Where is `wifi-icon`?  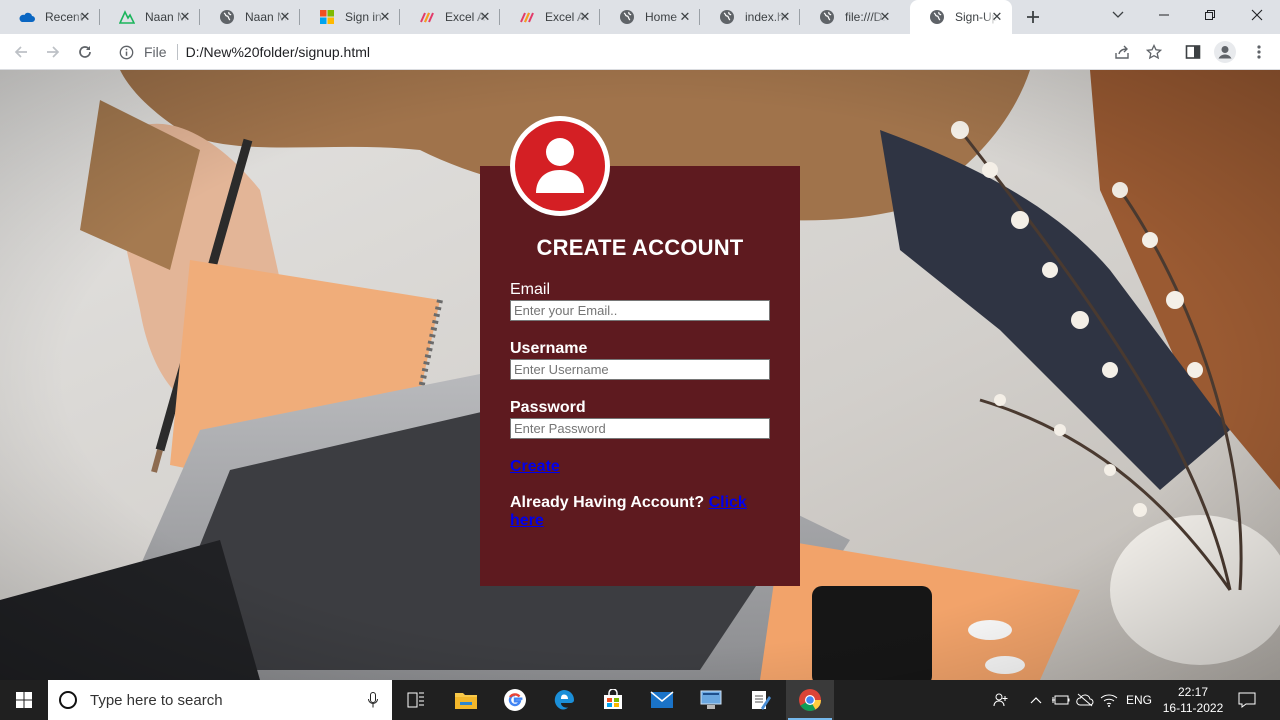 wifi-icon is located at coordinates (1109, 700).